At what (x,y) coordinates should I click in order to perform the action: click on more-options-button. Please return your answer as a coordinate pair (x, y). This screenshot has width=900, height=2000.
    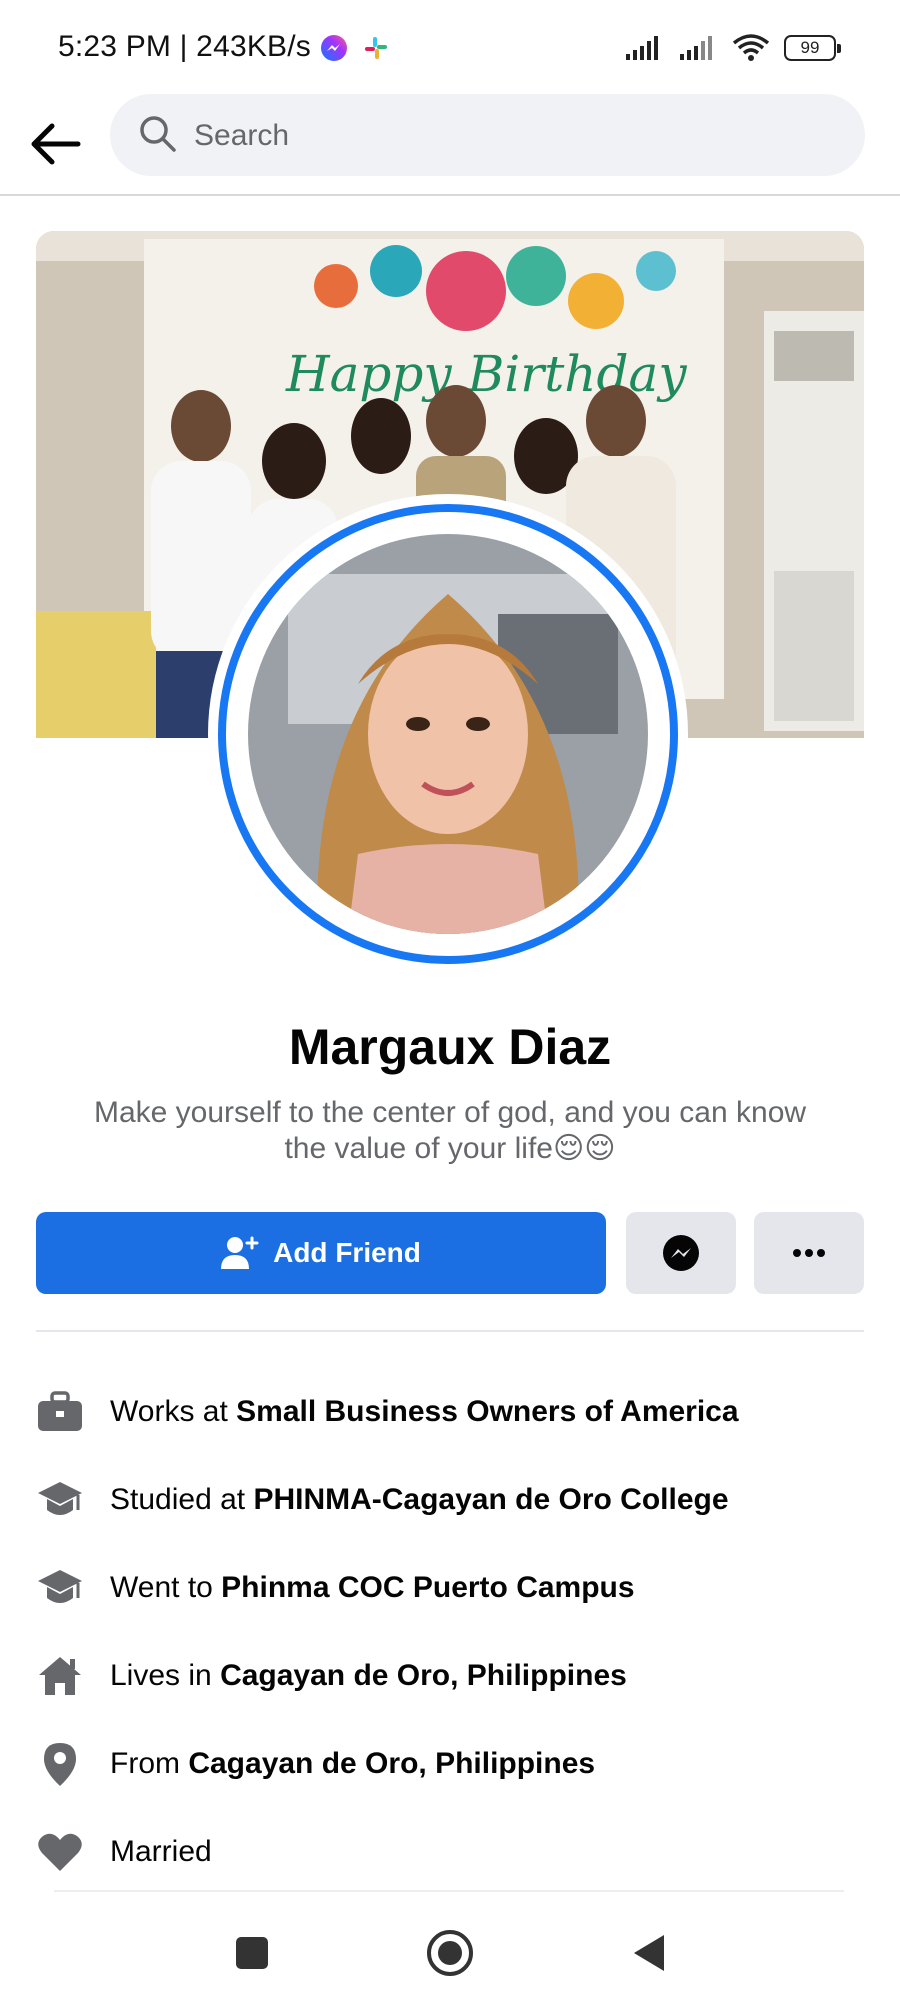
    Looking at the image, I should click on (809, 1253).